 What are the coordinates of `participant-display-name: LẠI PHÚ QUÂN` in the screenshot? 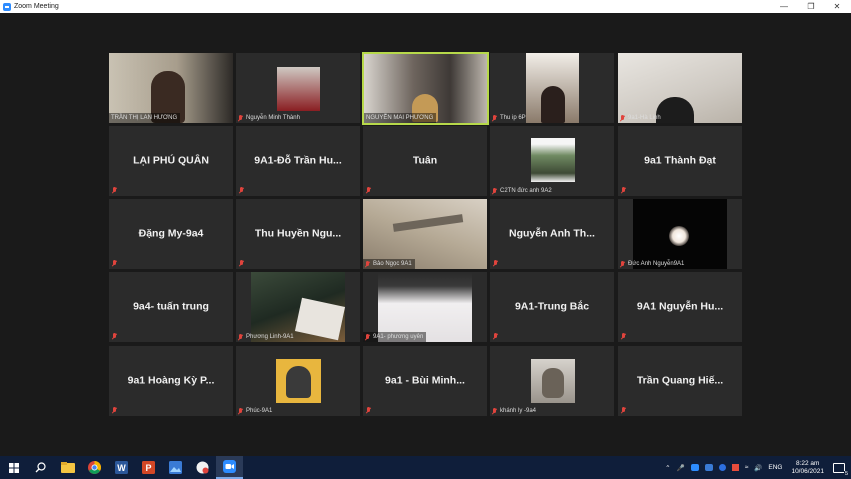 It's located at (171, 160).